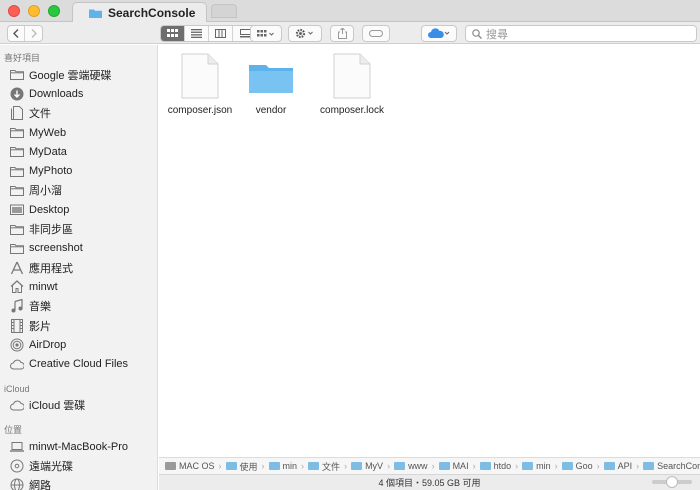  I want to click on icon-size-slider, so click(672, 482).